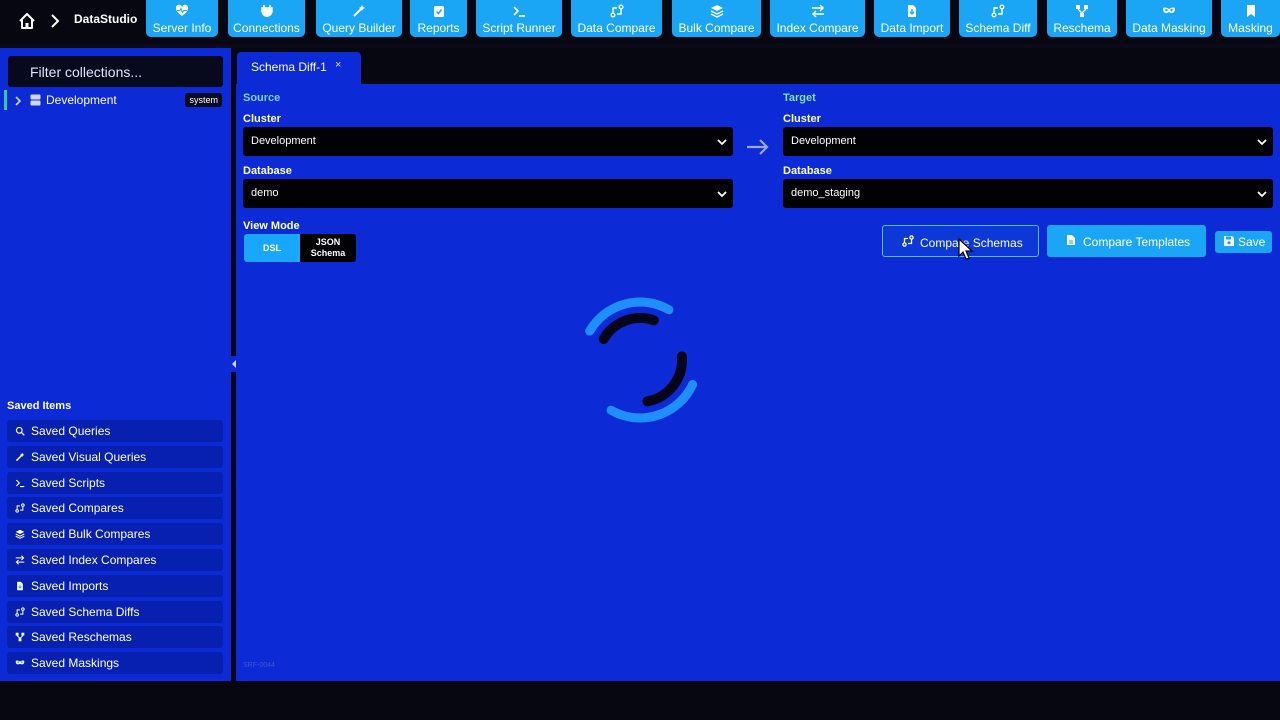  I want to click on toolbar-button-schema-diff: Schema Diff, so click(998, 18).